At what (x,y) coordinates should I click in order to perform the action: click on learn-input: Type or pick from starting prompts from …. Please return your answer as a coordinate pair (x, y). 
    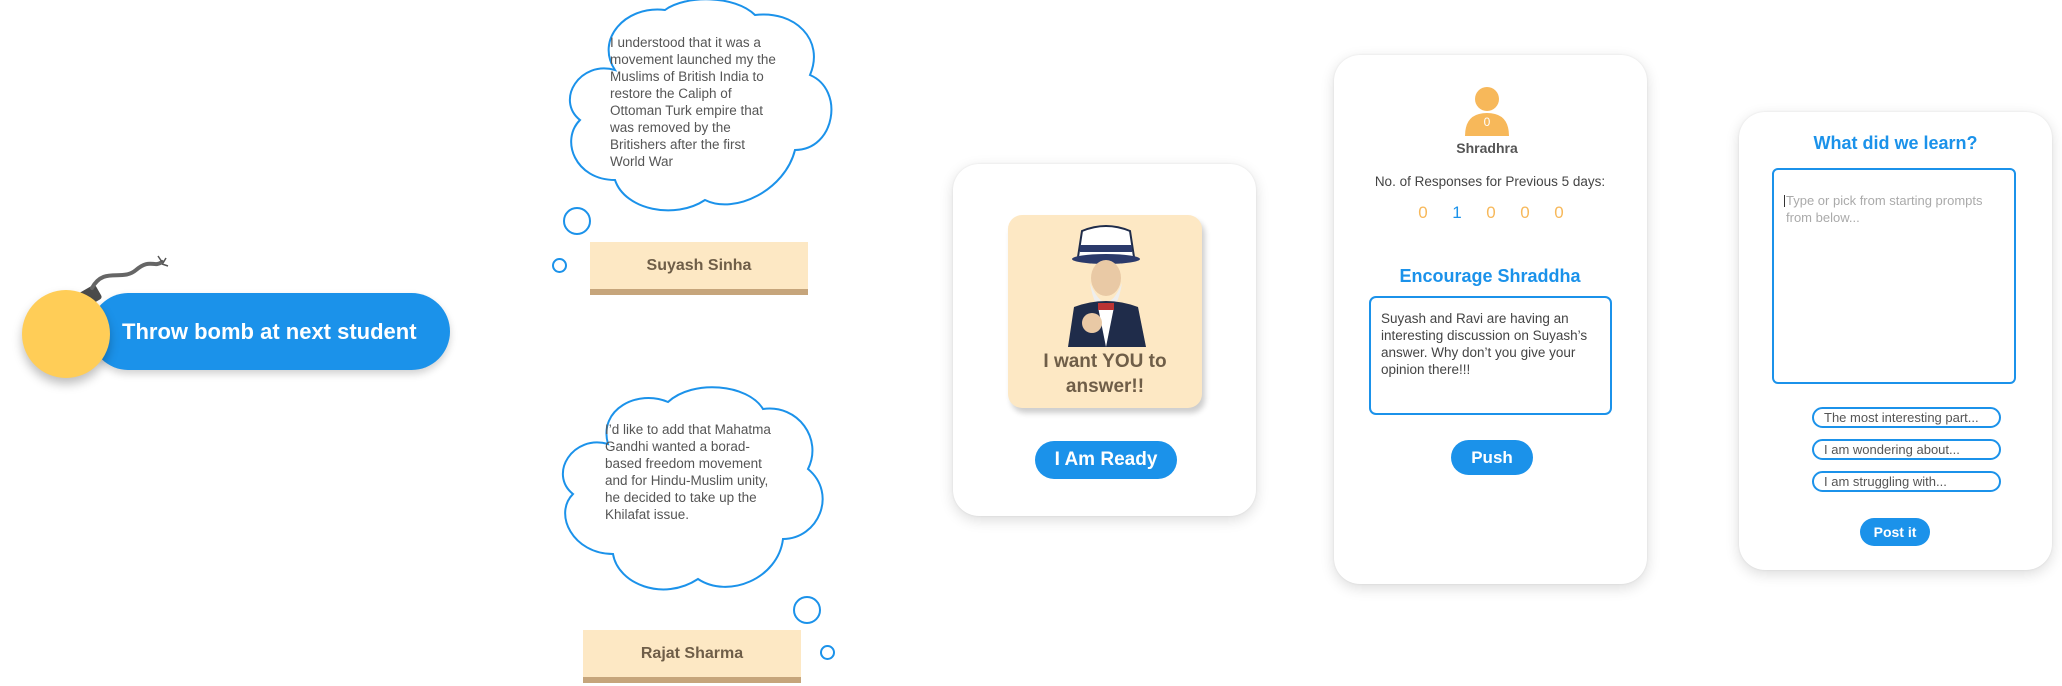
    Looking at the image, I should click on (1894, 276).